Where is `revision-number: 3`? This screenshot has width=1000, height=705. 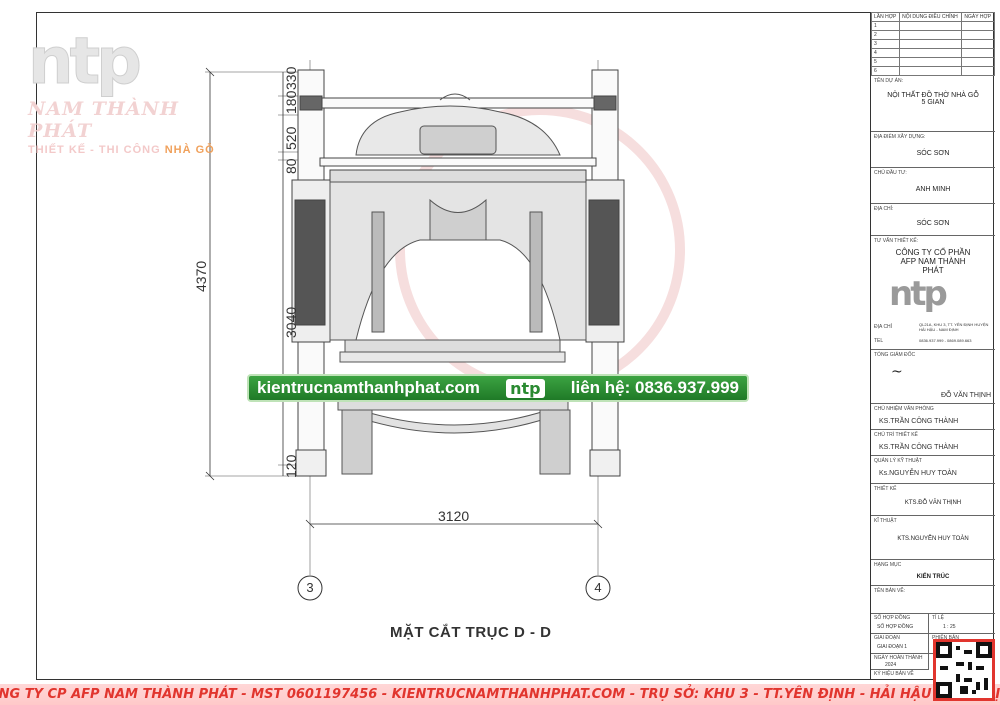 revision-number: 3 is located at coordinates (885, 44).